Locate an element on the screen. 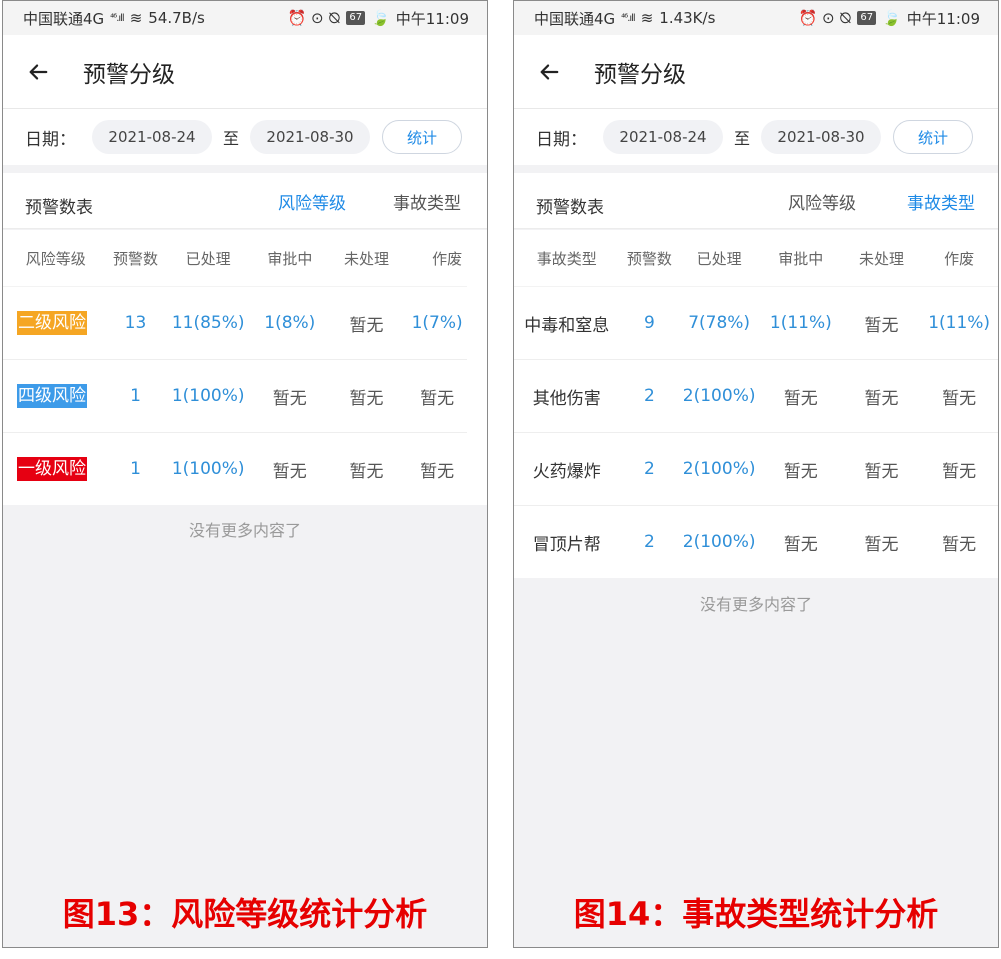  table-row: 中毒和窒息 9 7(78%) 1(11%) 暂无 1(11%) is located at coordinates (756, 322).